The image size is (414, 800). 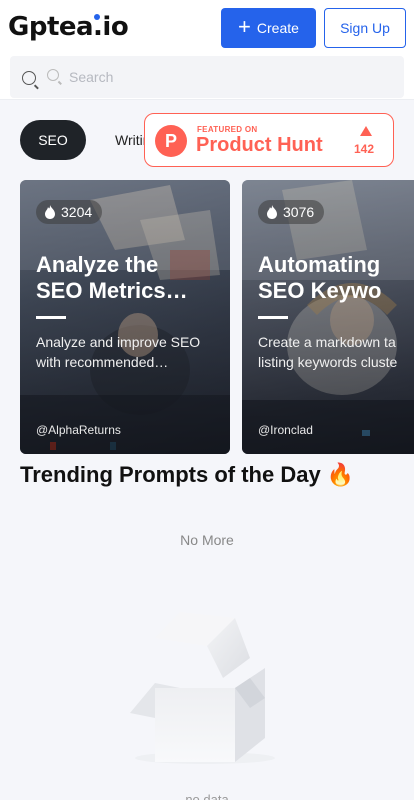 I want to click on product-hunt-logo-icon: P, so click(x=171, y=141).